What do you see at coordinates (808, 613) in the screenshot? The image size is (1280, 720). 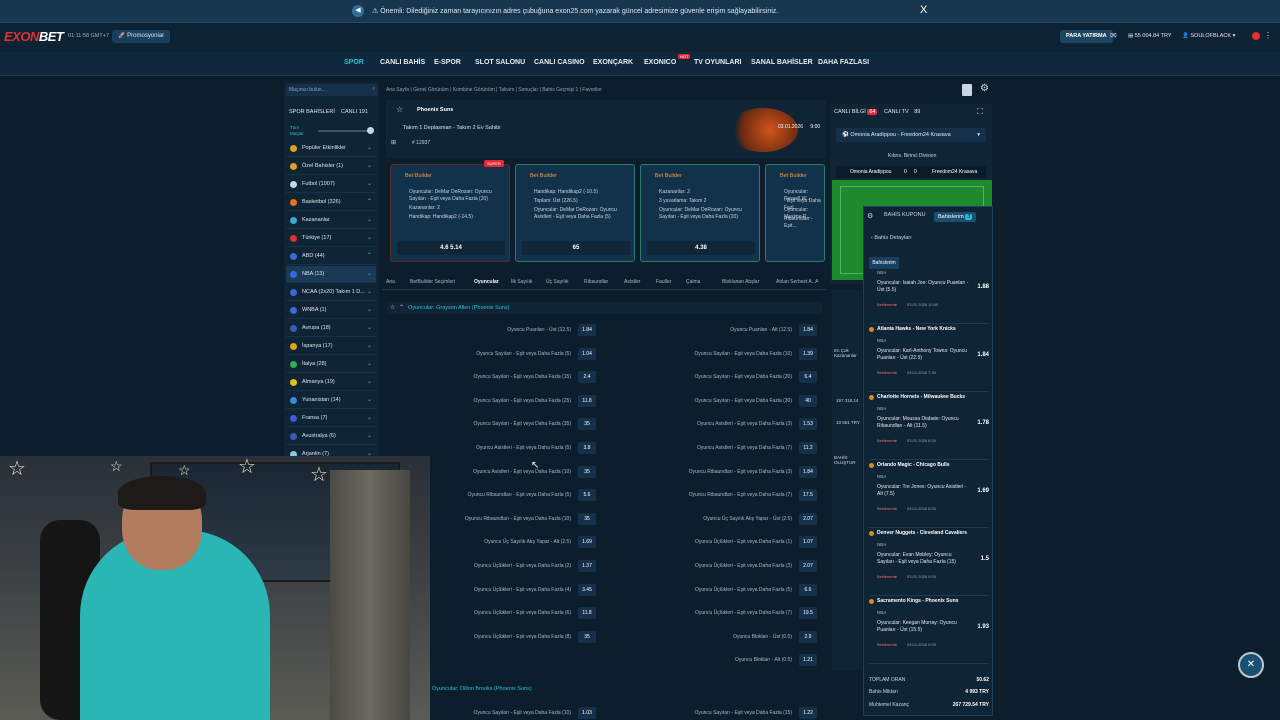 I see `odd-button: 19.5` at bounding box center [808, 613].